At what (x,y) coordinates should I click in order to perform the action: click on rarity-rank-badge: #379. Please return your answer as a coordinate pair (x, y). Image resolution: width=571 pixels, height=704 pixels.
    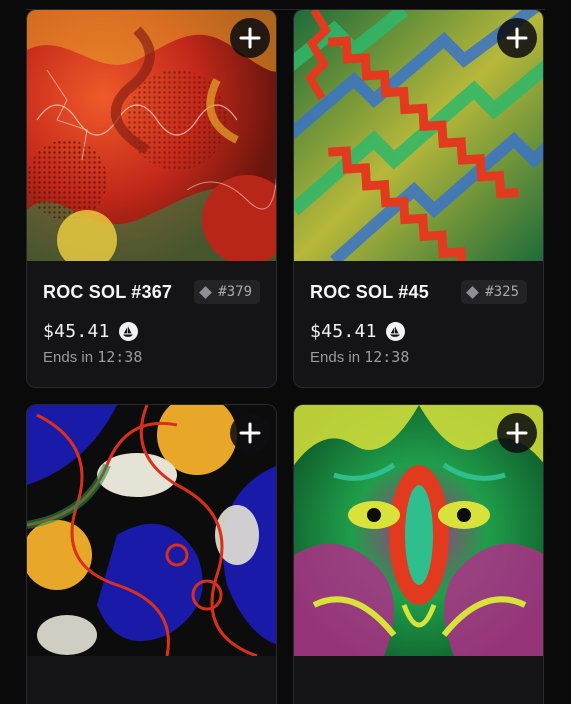
    Looking at the image, I should click on (227, 292).